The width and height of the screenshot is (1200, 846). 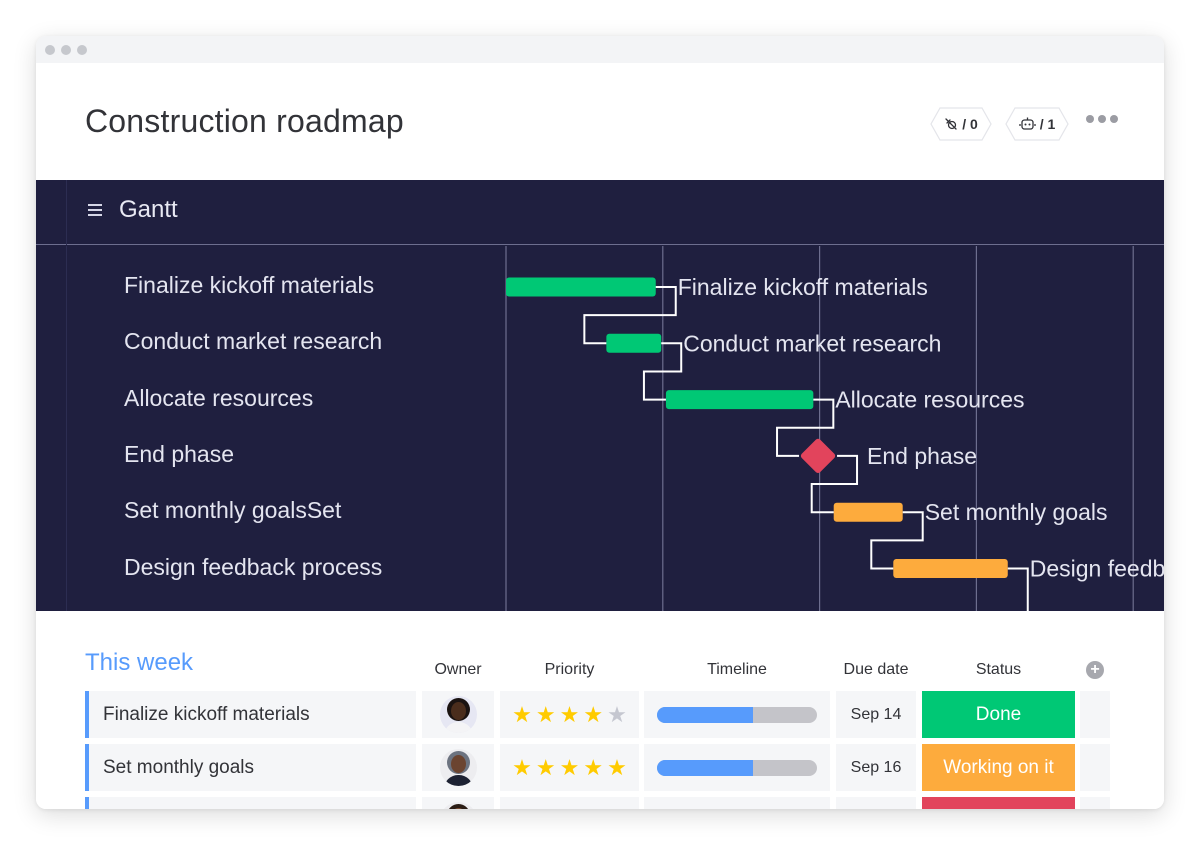 I want to click on due-date: Sep 16, so click(x=876, y=767).